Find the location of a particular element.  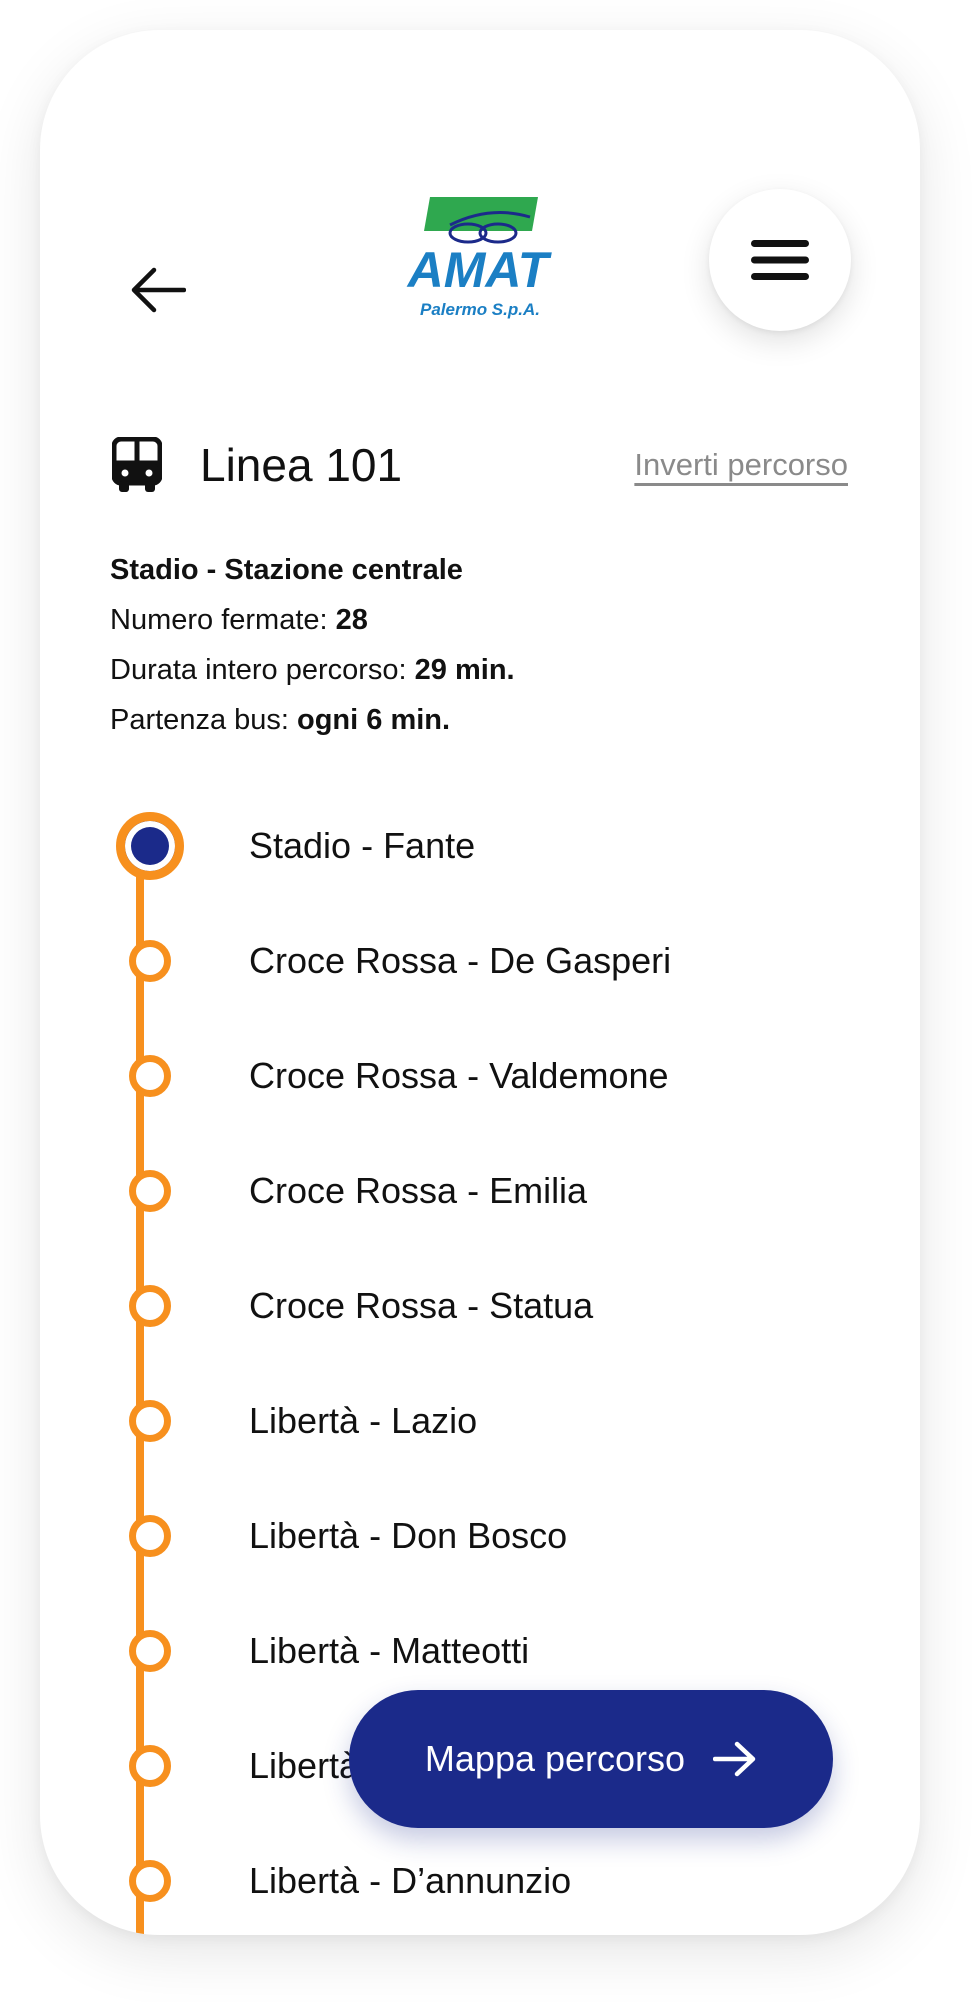

amat-logo: AMAT Palermo S.p.A. is located at coordinates (480, 260).